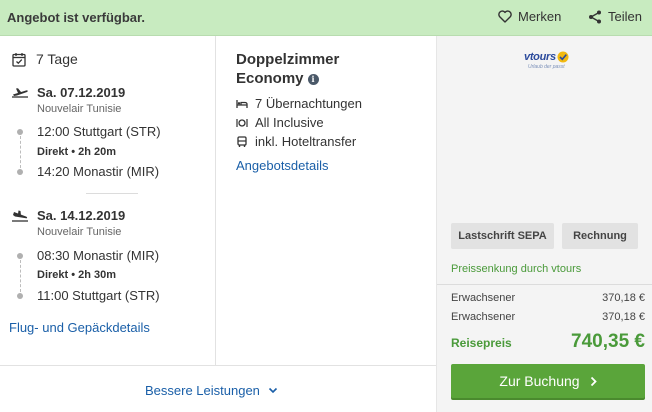 This screenshot has height=412, width=652. I want to click on room-category-label: Economy, so click(270, 78).